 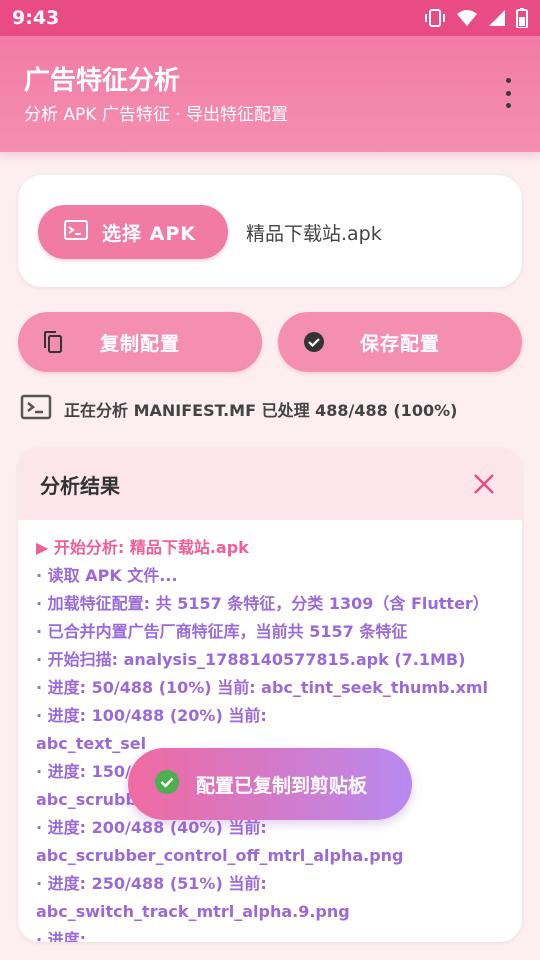 I want to click on save-config-label: 保存配置, so click(x=399, y=344).